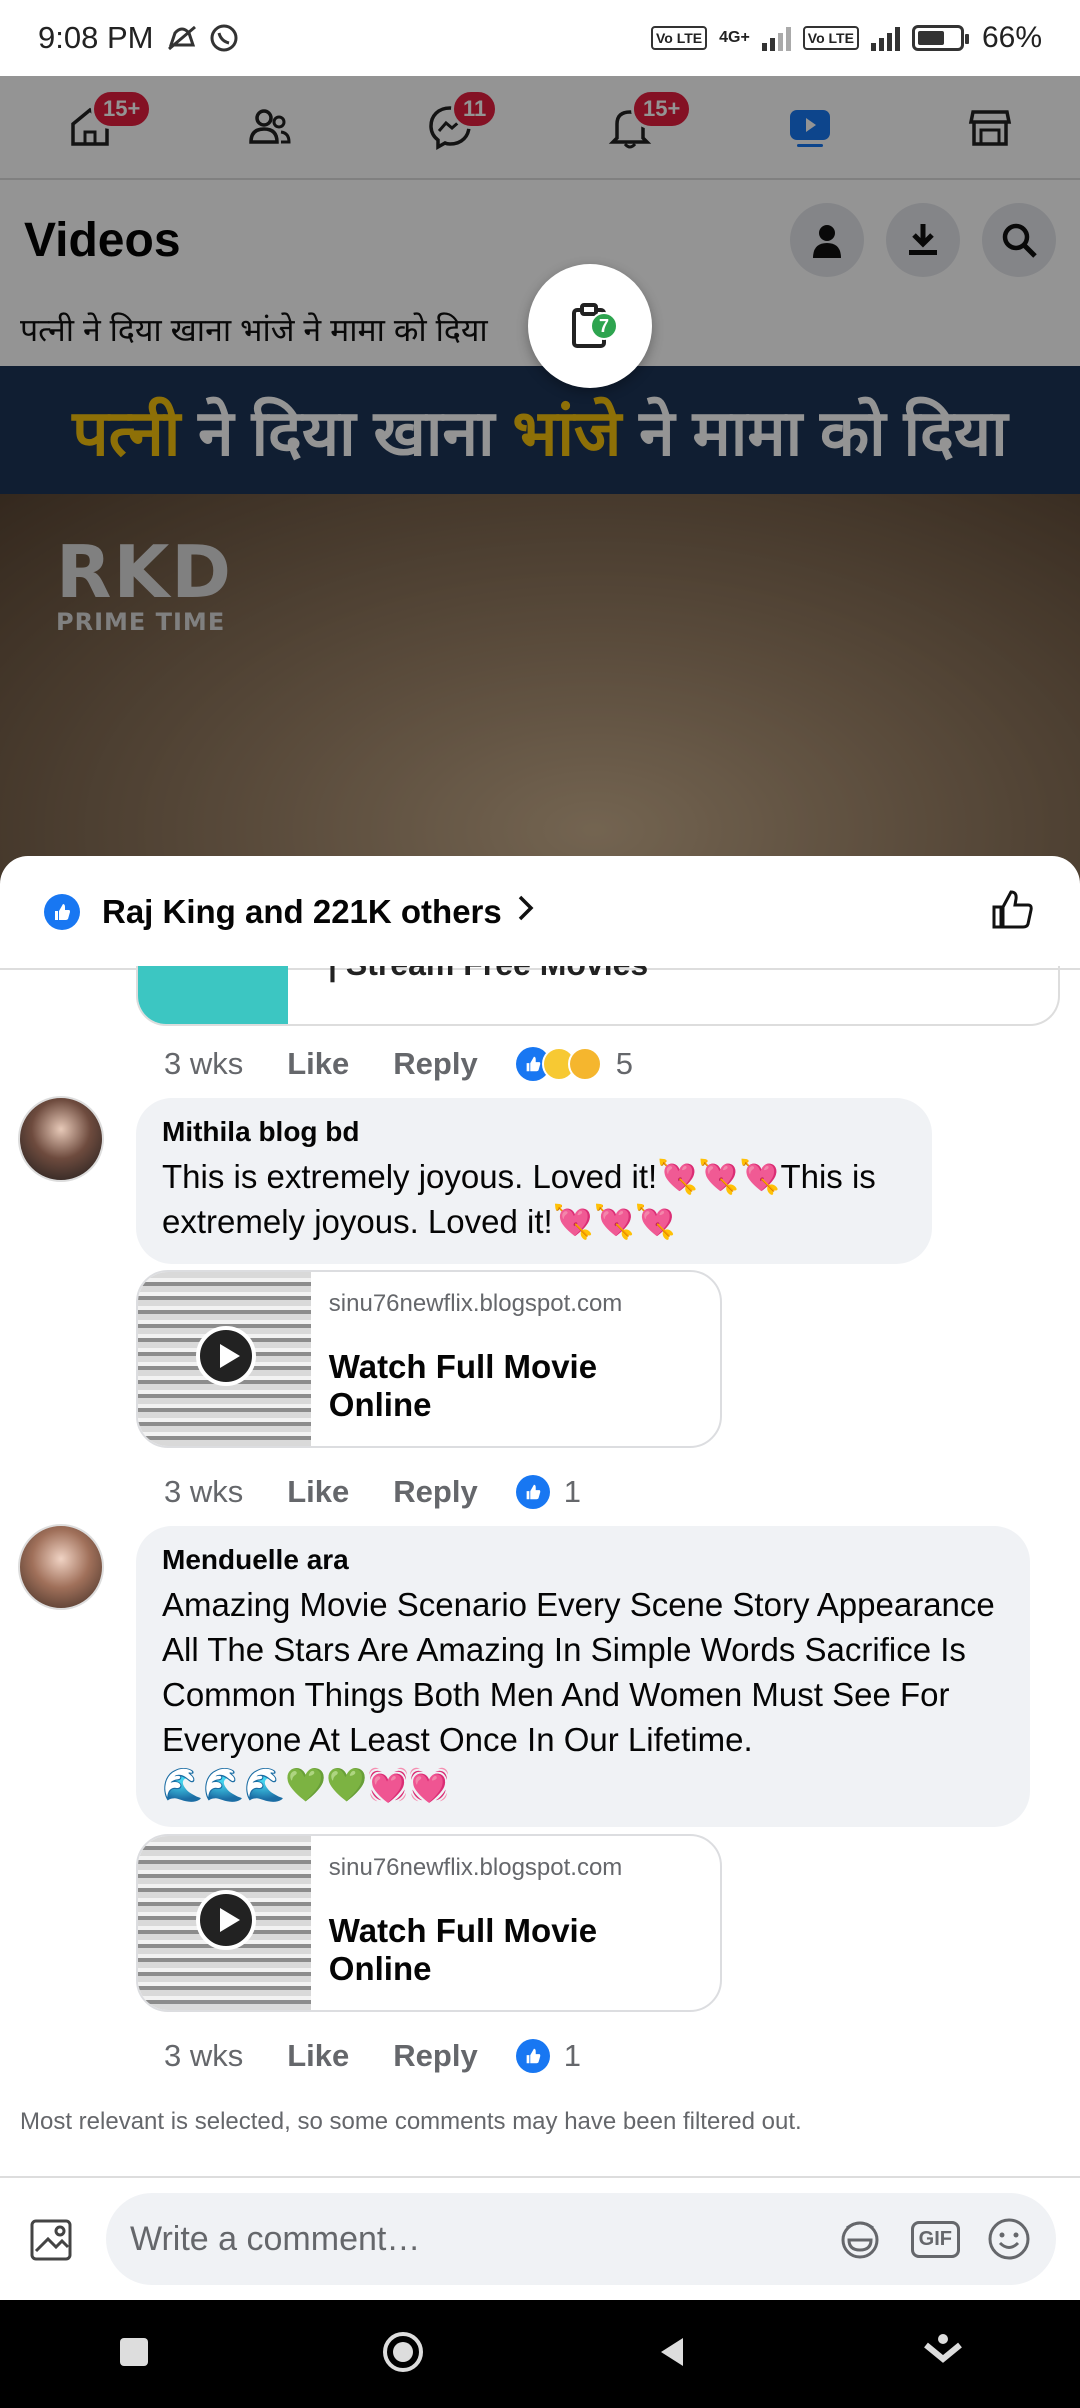 The image size is (1080, 2408). What do you see at coordinates (581, 2239) in the screenshot?
I see `comment-input: Write a comment… GIF` at bounding box center [581, 2239].